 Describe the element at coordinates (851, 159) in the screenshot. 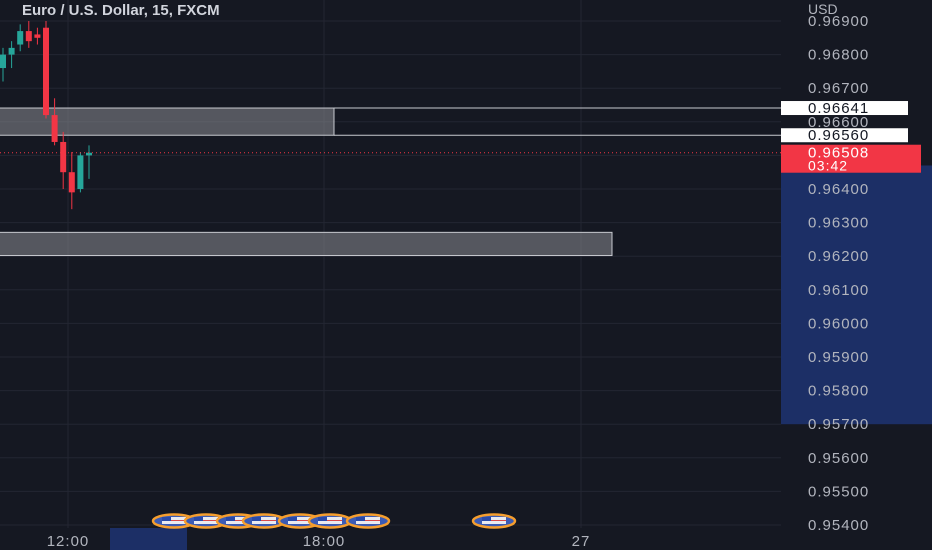

I see `current-price-tag: 0.9650803:42` at that location.